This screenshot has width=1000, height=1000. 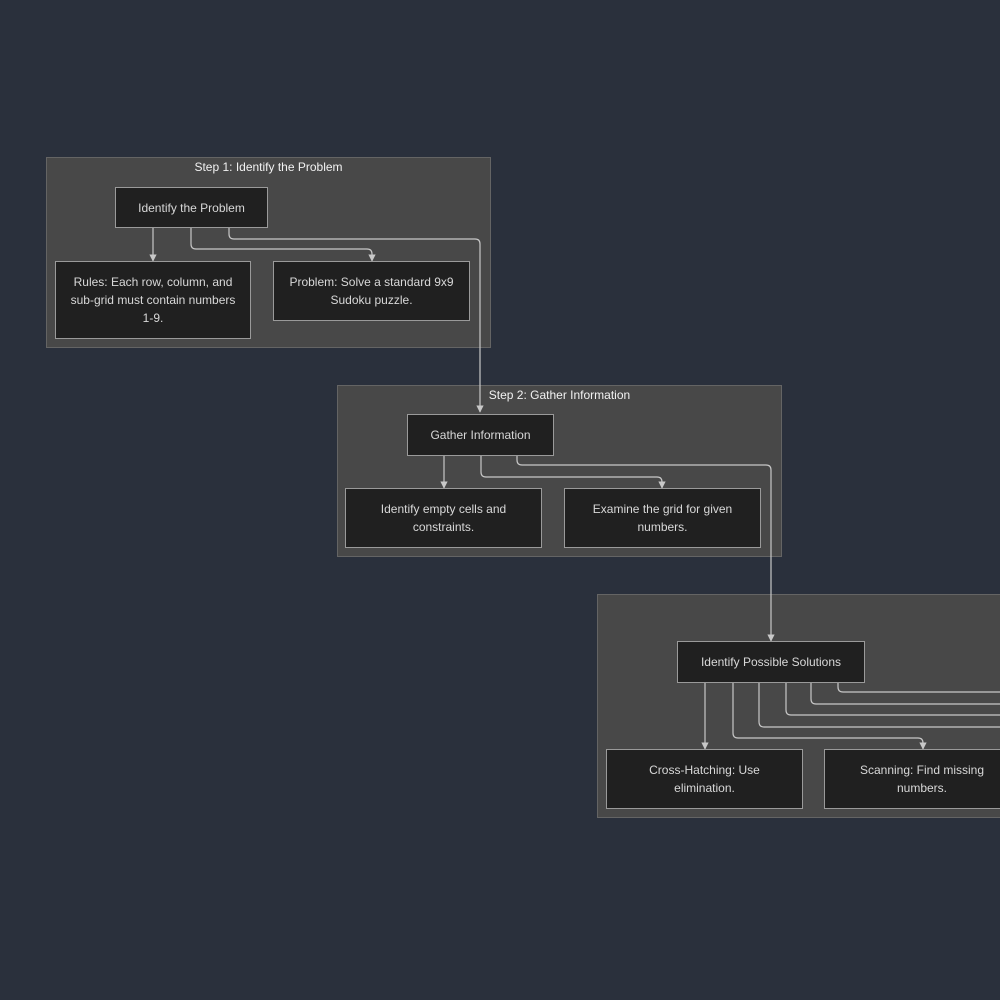 I want to click on node-identify-problem: Identify the Problem, so click(x=191, y=207).